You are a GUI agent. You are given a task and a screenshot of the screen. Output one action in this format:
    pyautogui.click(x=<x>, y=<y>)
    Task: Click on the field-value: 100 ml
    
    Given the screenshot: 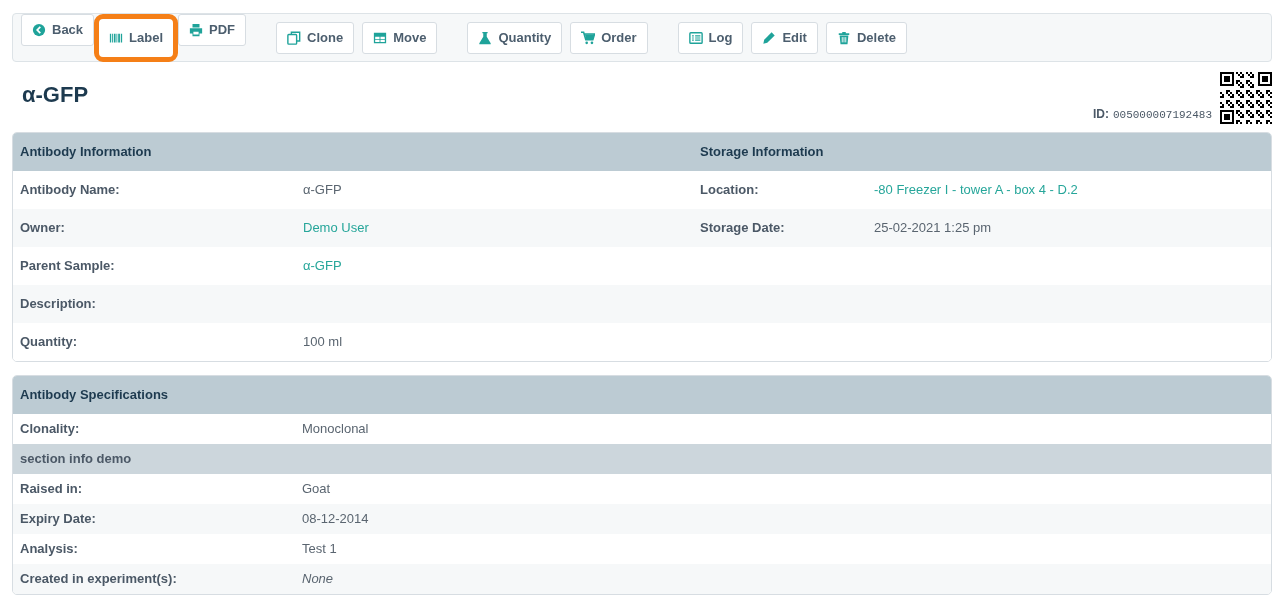 What is the action you would take?
    pyautogui.click(x=323, y=342)
    